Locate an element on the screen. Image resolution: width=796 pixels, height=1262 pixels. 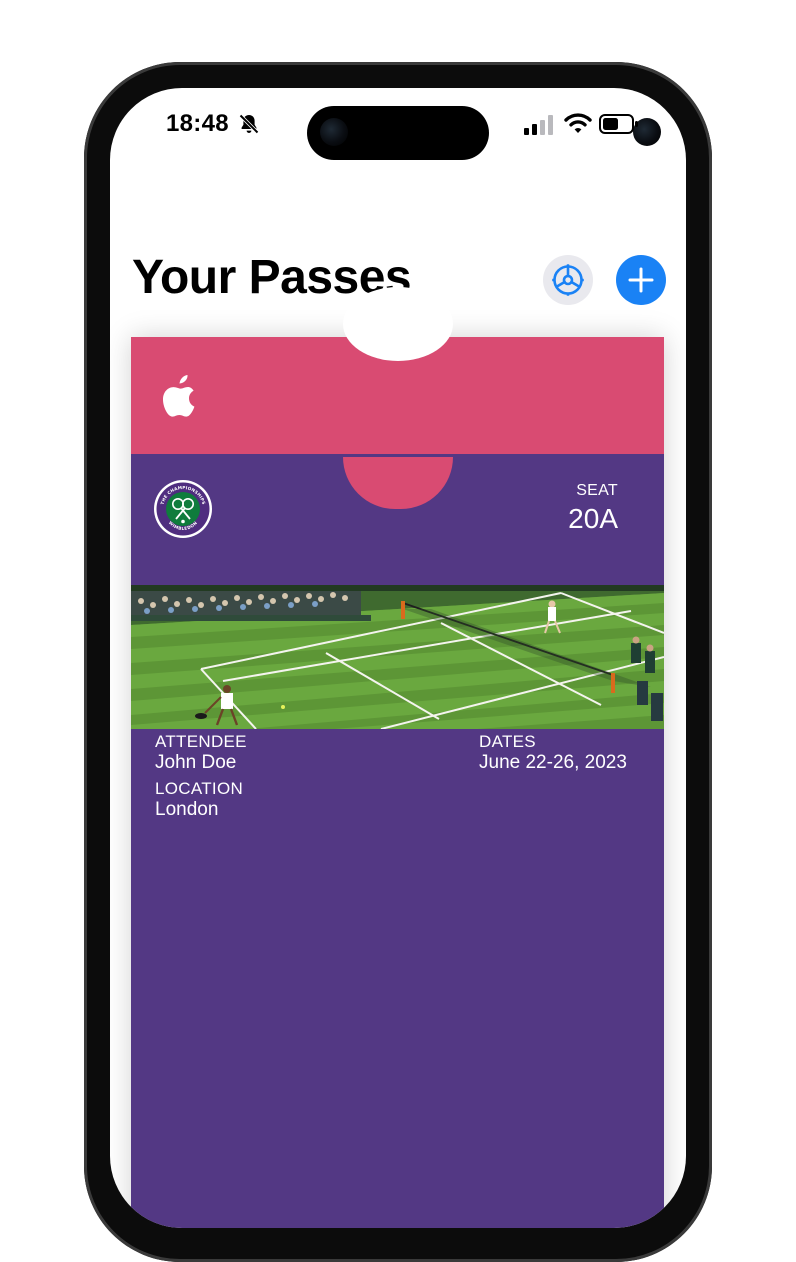
seat-value: 20A is located at coordinates (593, 518).